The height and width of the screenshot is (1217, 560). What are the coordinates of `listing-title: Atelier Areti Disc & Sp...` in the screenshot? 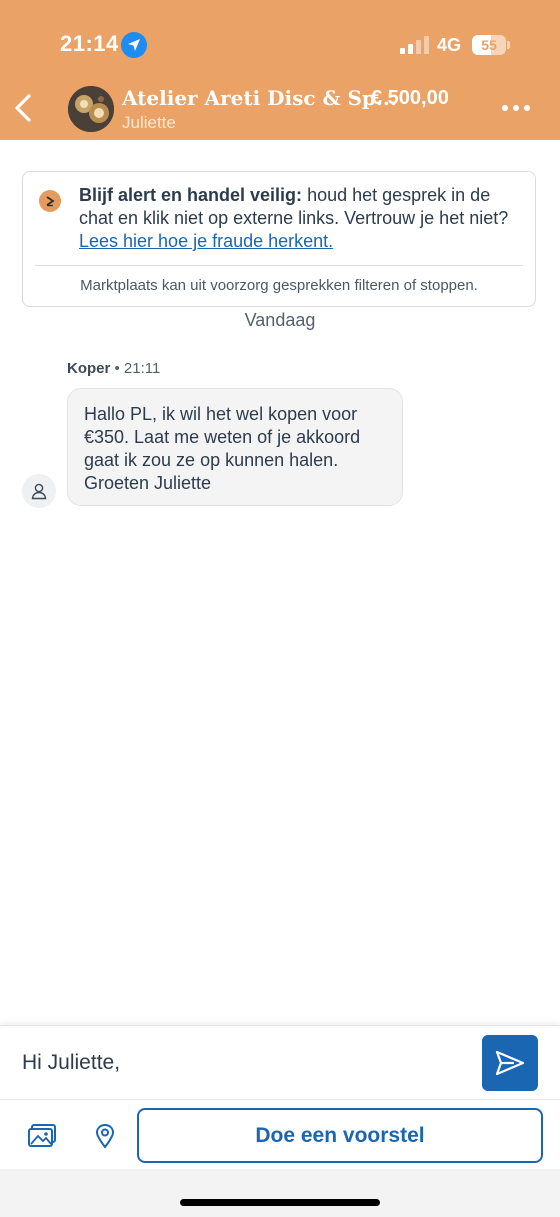 It's located at (259, 98).